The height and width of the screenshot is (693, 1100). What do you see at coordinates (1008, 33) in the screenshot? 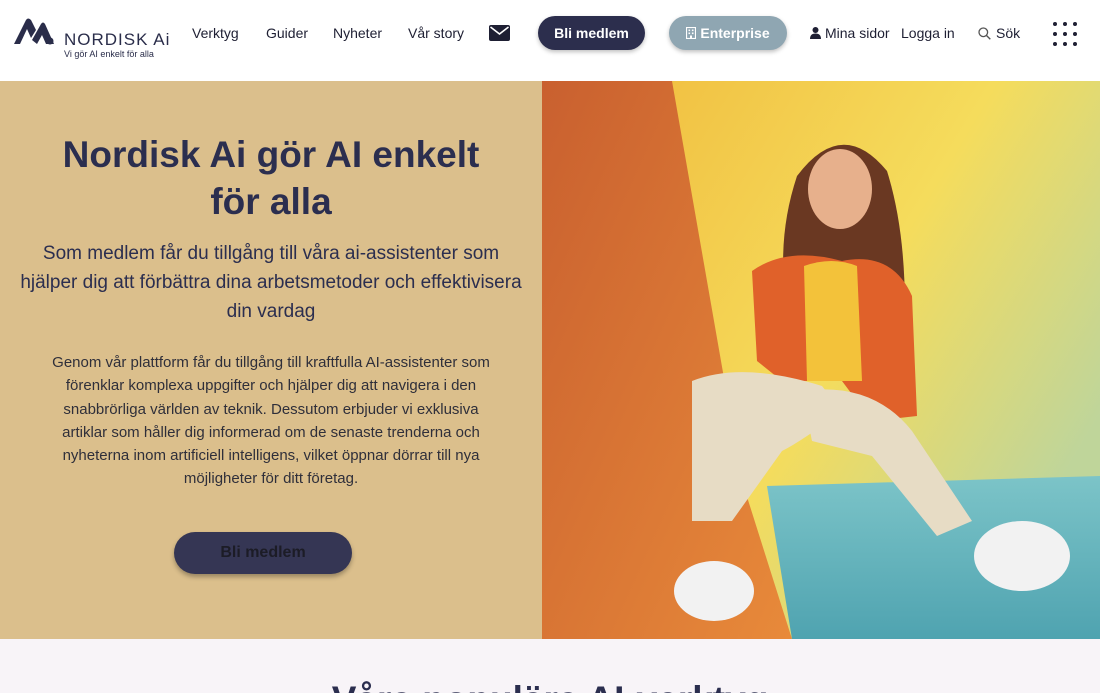
I see `search-label: Sök` at bounding box center [1008, 33].